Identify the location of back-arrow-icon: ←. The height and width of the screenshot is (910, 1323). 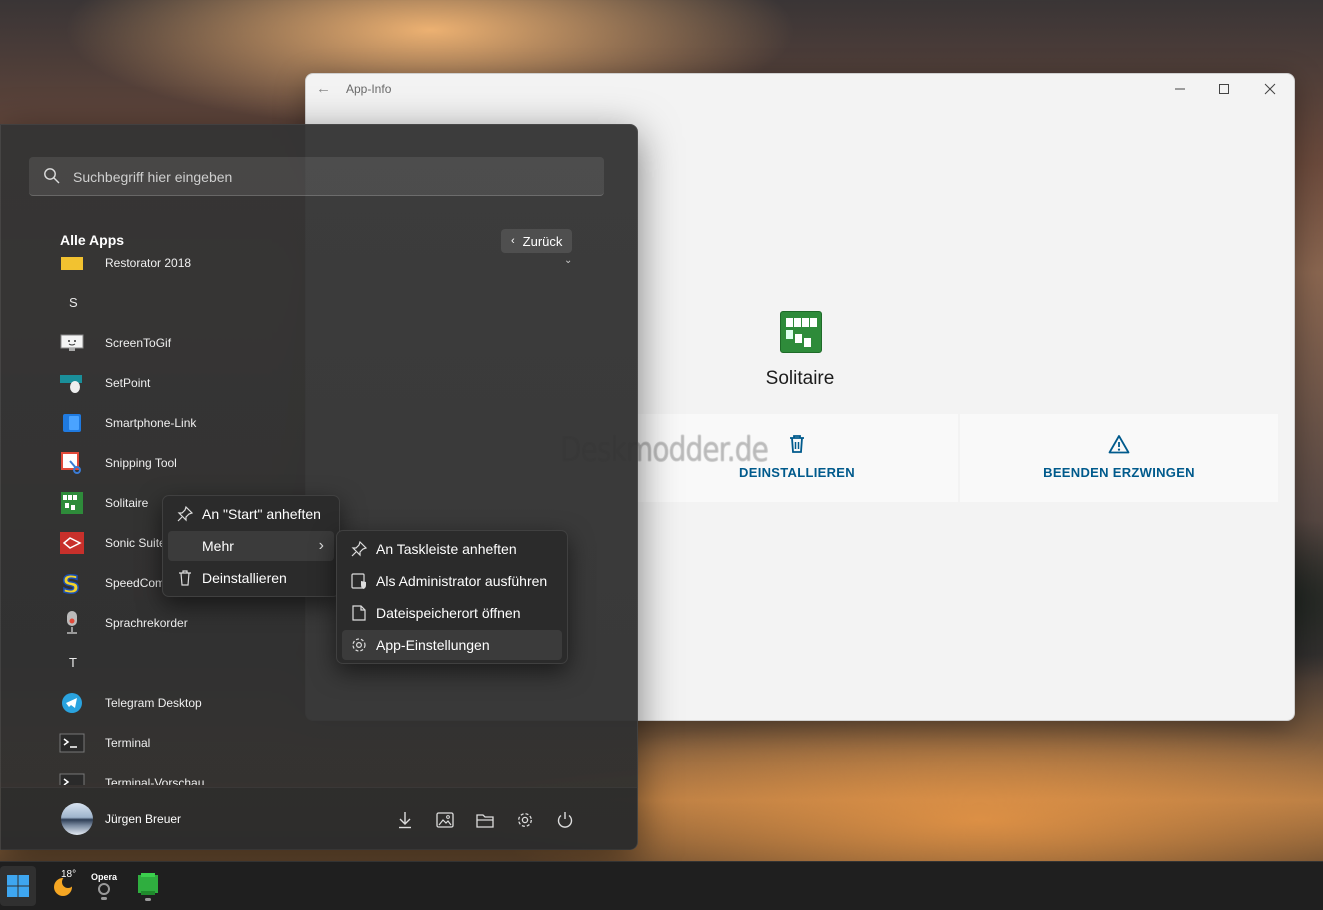
(323, 88).